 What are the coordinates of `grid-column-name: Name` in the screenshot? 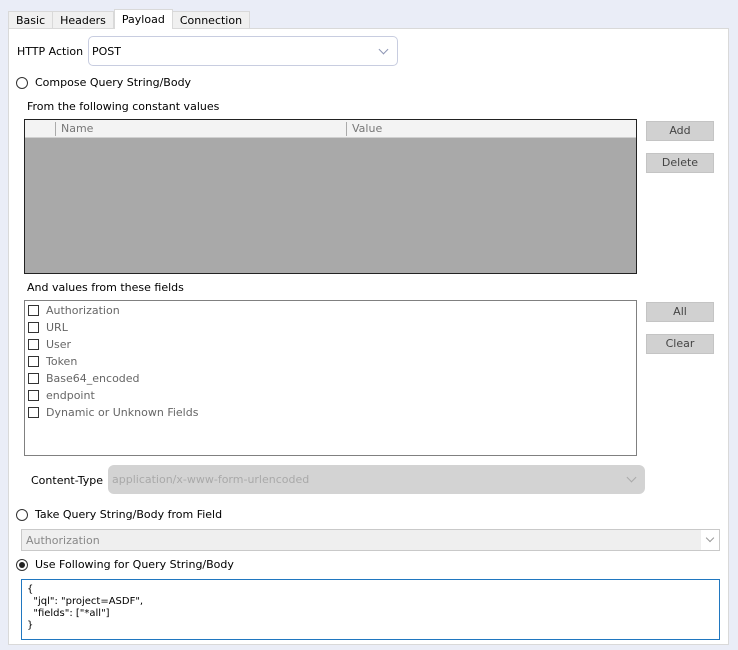 It's located at (75, 128).